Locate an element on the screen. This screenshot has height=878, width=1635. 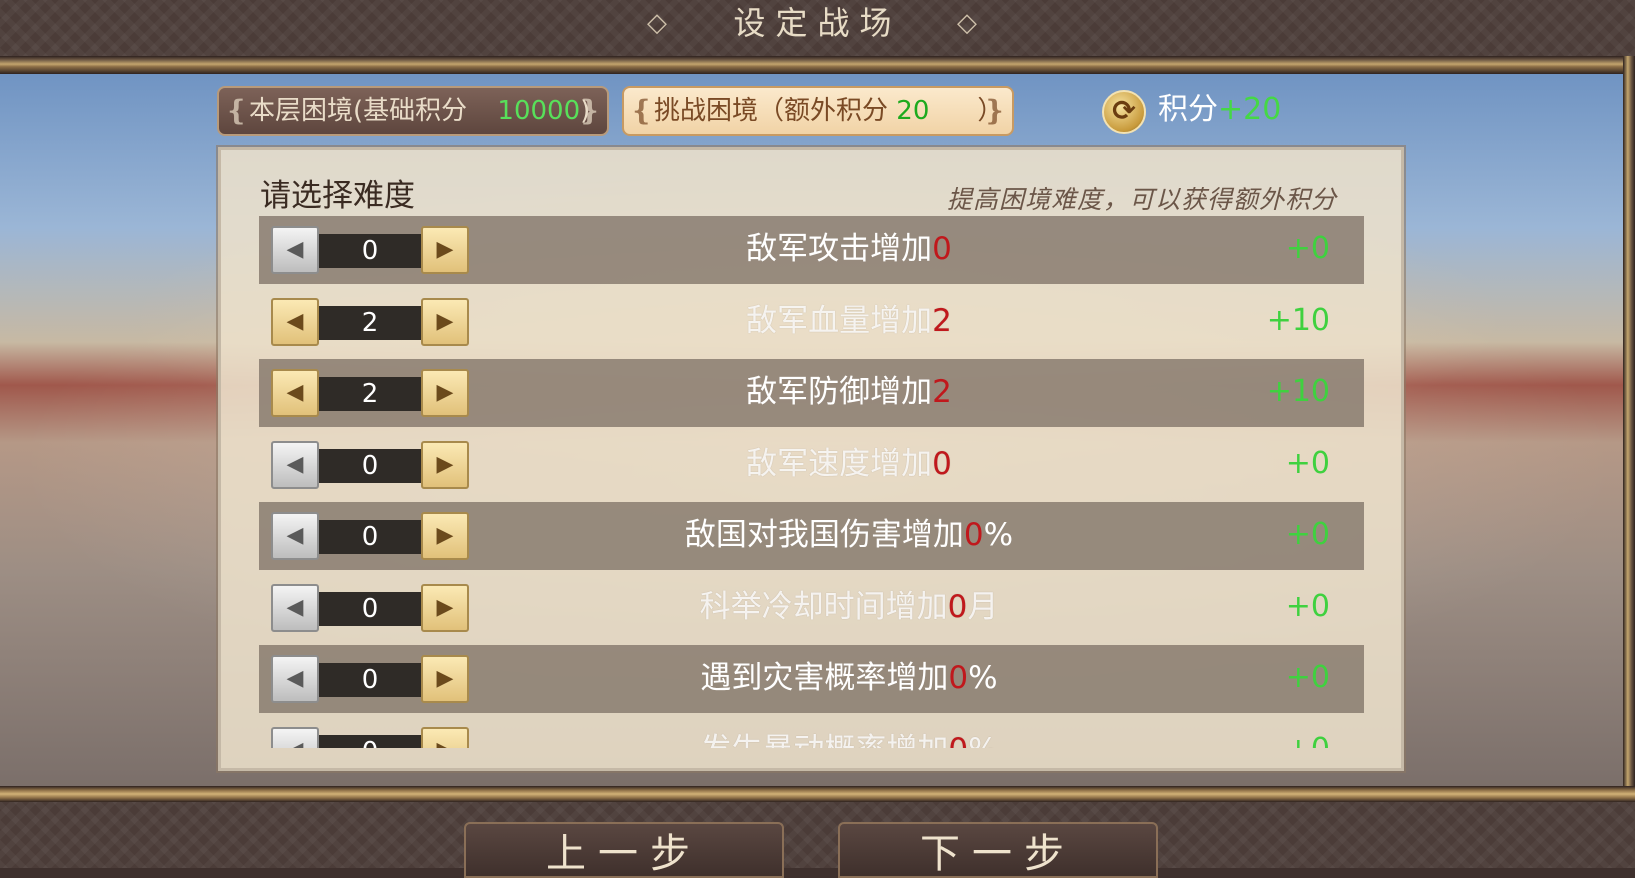
row-label: 敌军攻击增加0 is located at coordinates (849, 250).